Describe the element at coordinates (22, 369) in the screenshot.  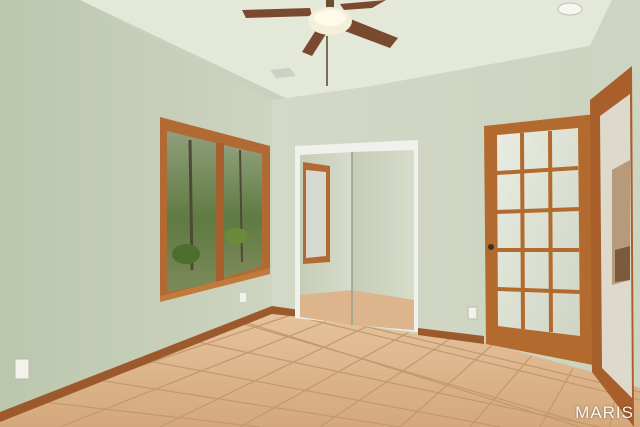
I see `outlet-left` at that location.